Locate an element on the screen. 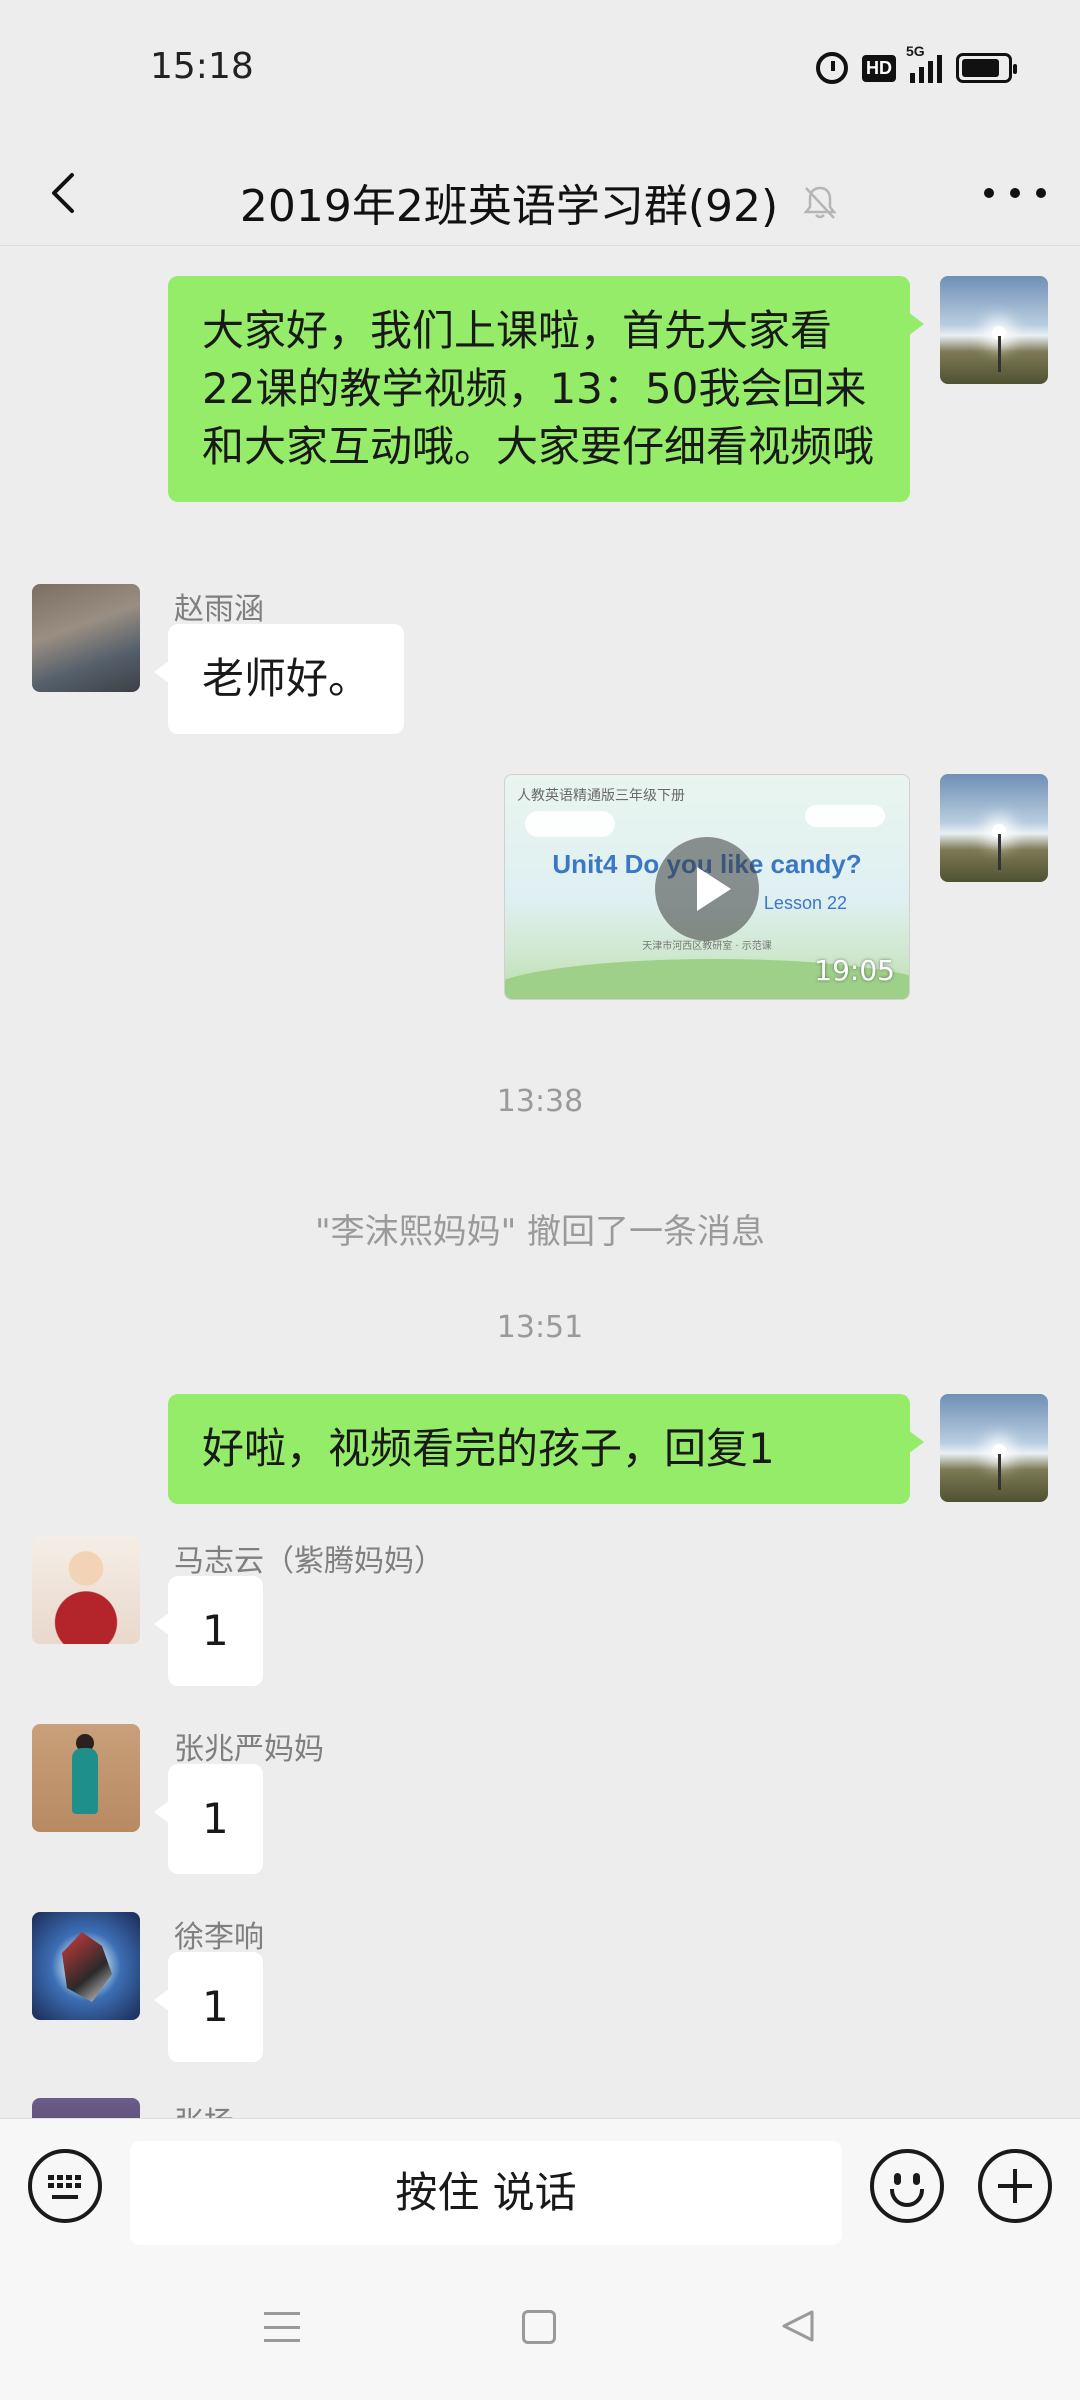  chat-title: 2019年2班英语学习群(92) is located at coordinates (509, 206).